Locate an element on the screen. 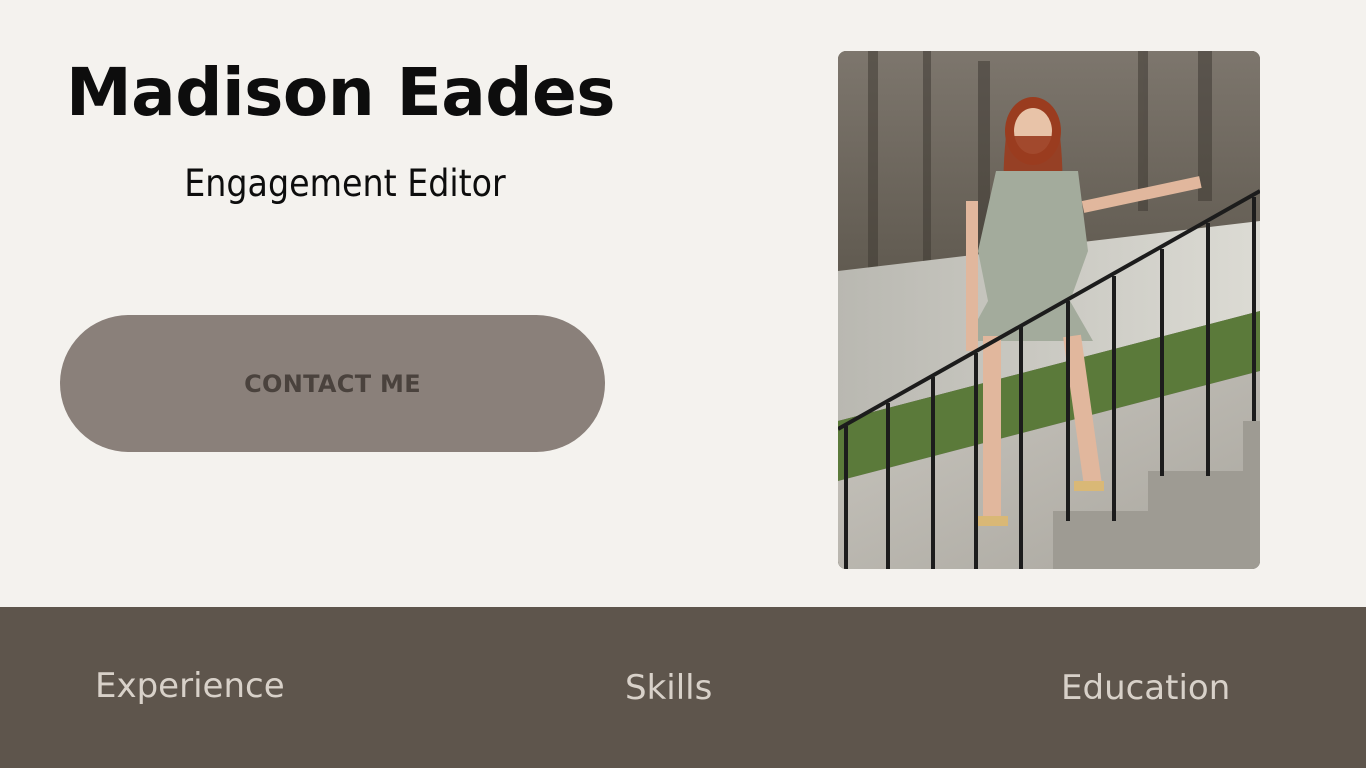 The image size is (1366, 768). contact-me-label: CONTACT ME is located at coordinates (332, 383).